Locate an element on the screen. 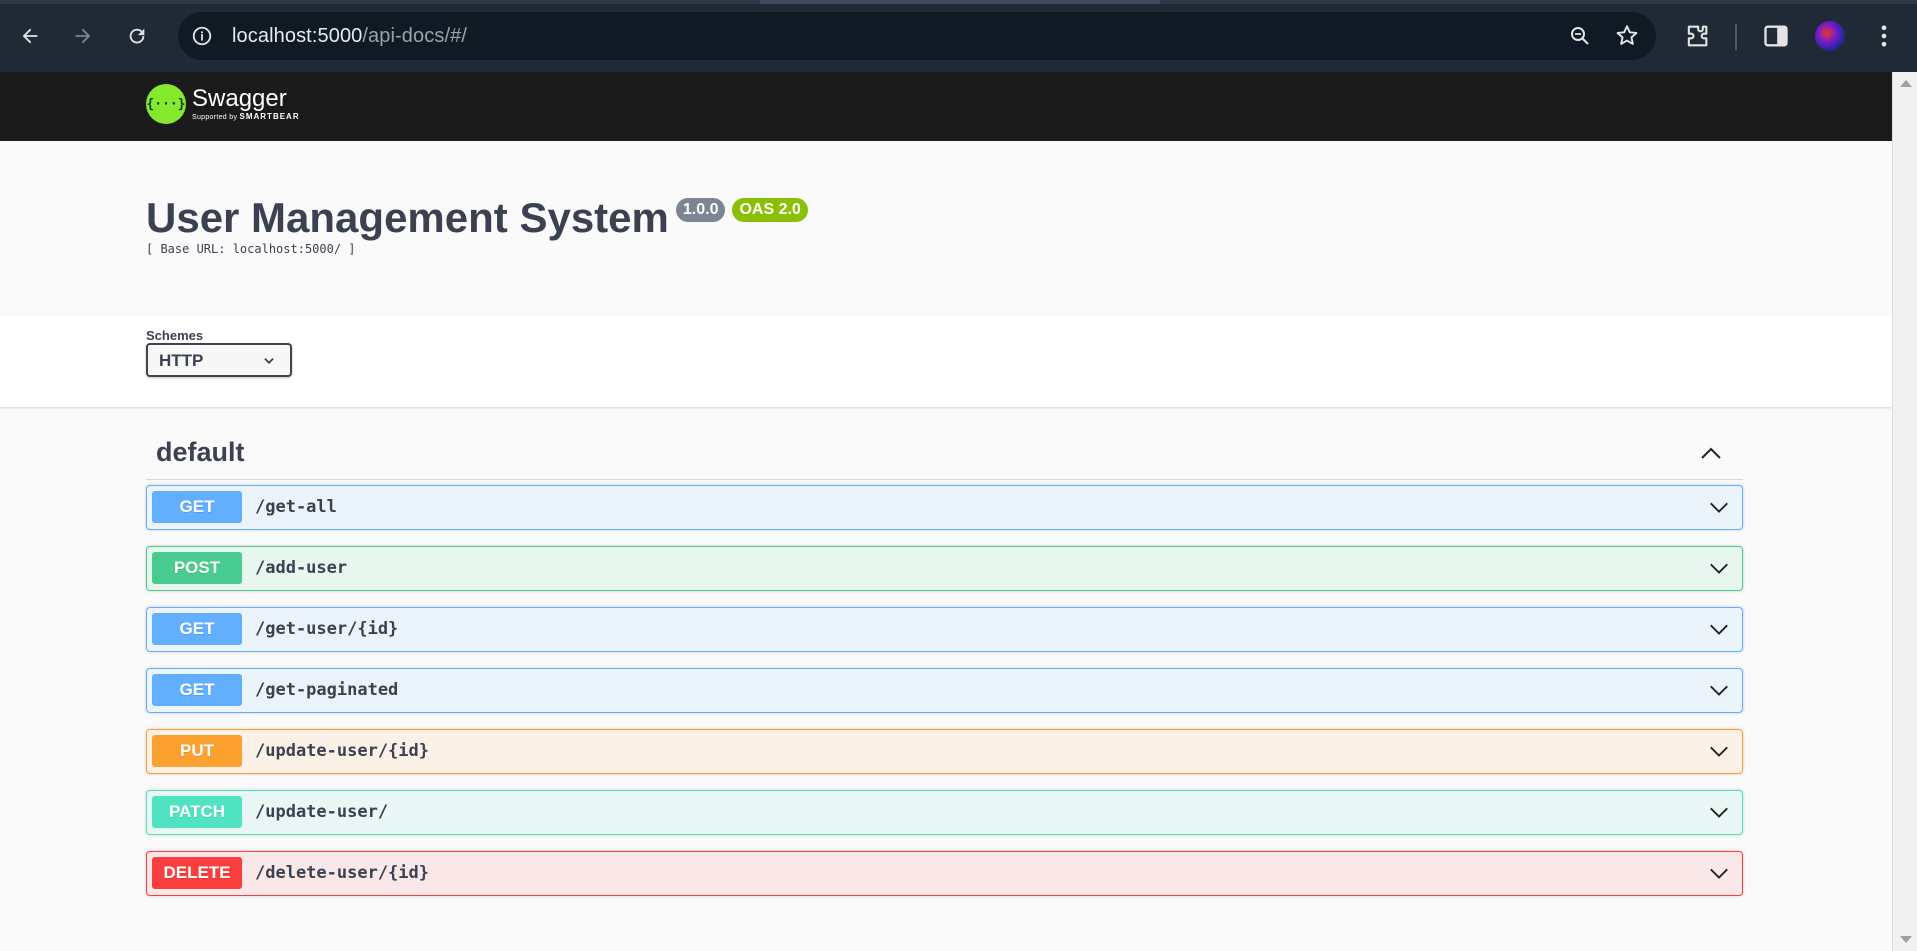 This screenshot has width=1917, height=951. profile-avatar is located at coordinates (1830, 36).